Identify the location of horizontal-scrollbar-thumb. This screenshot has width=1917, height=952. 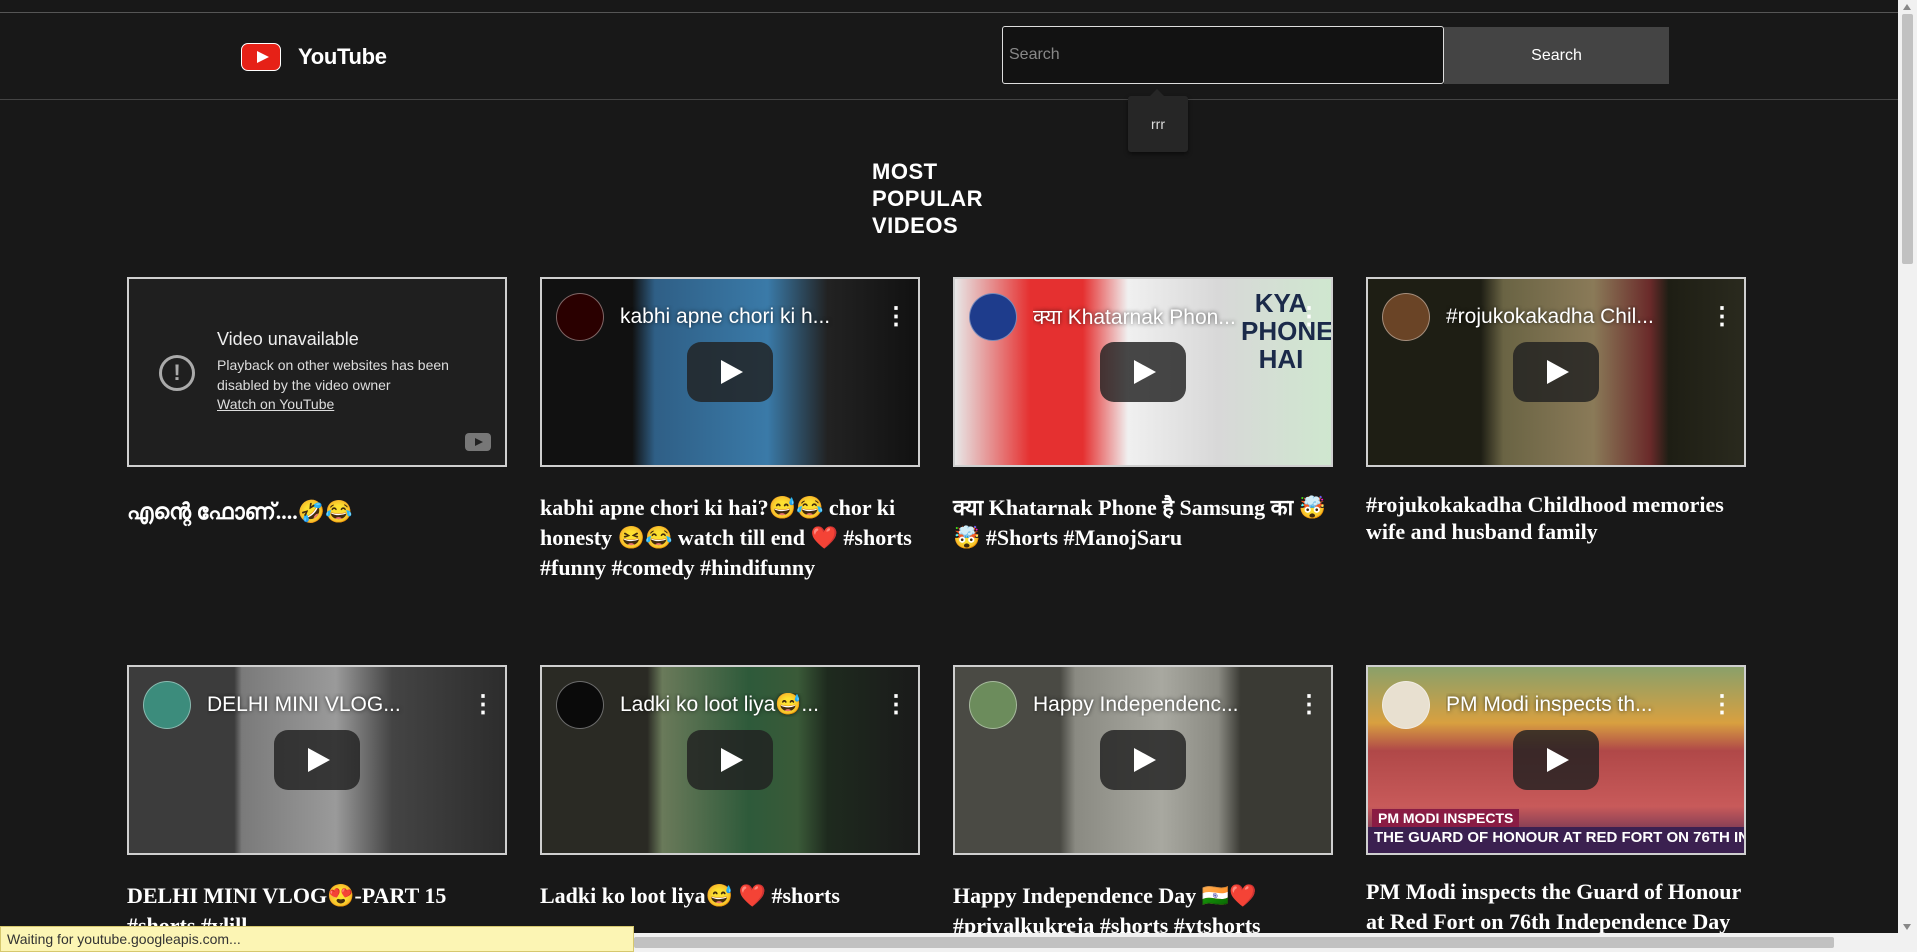
(1234, 942).